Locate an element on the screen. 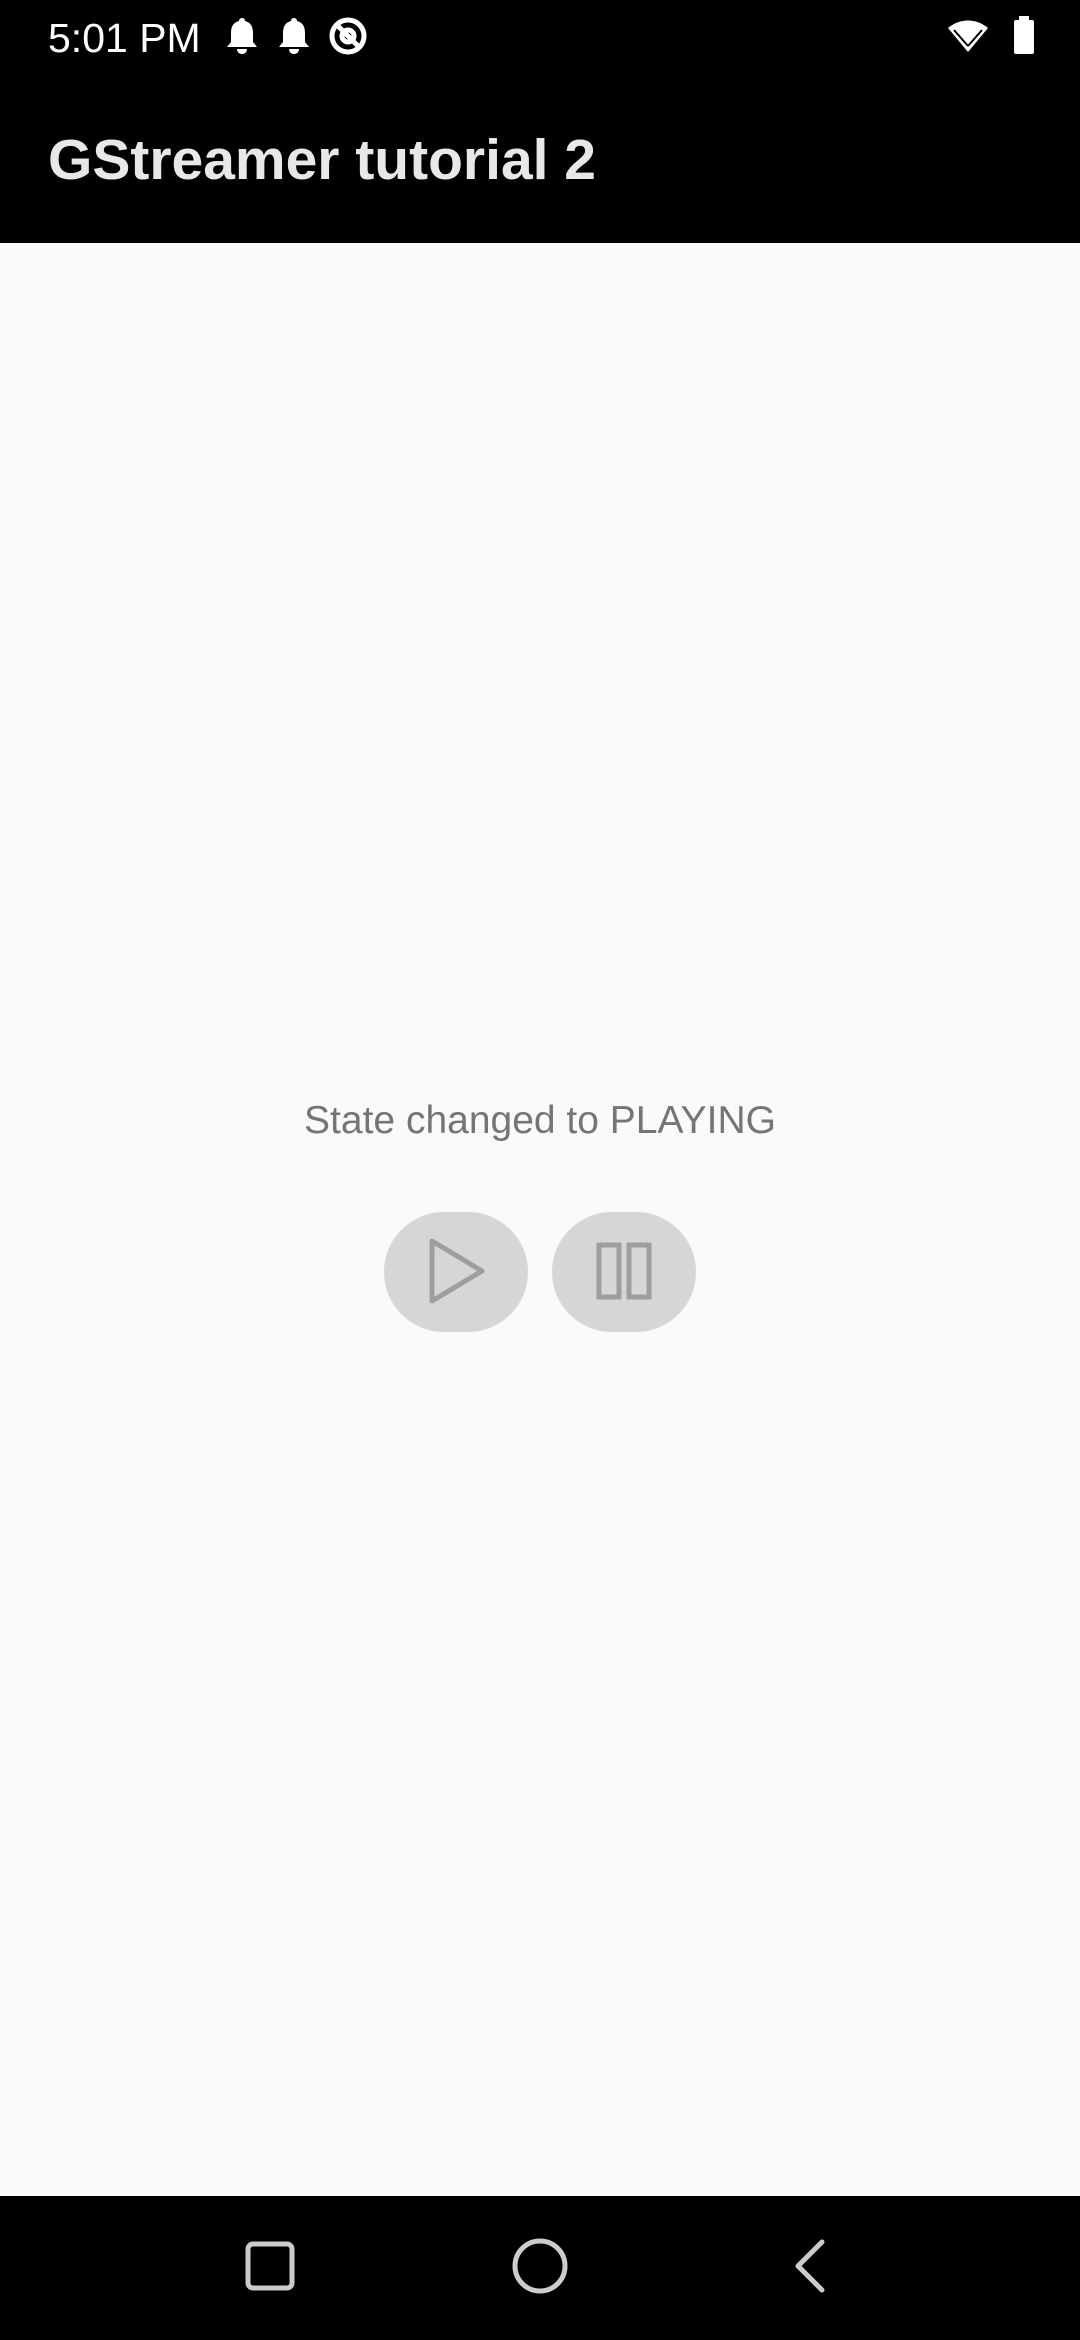 This screenshot has width=1080, height=2340. recents-square-icon is located at coordinates (270, 2268).